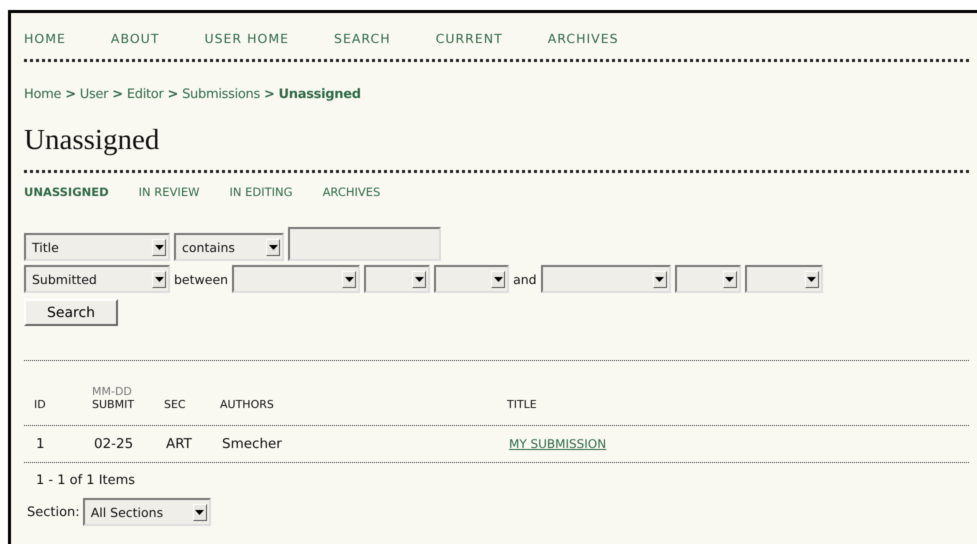 The height and width of the screenshot is (544, 977). I want to click on nav-link: ARCHIVES, so click(583, 38).